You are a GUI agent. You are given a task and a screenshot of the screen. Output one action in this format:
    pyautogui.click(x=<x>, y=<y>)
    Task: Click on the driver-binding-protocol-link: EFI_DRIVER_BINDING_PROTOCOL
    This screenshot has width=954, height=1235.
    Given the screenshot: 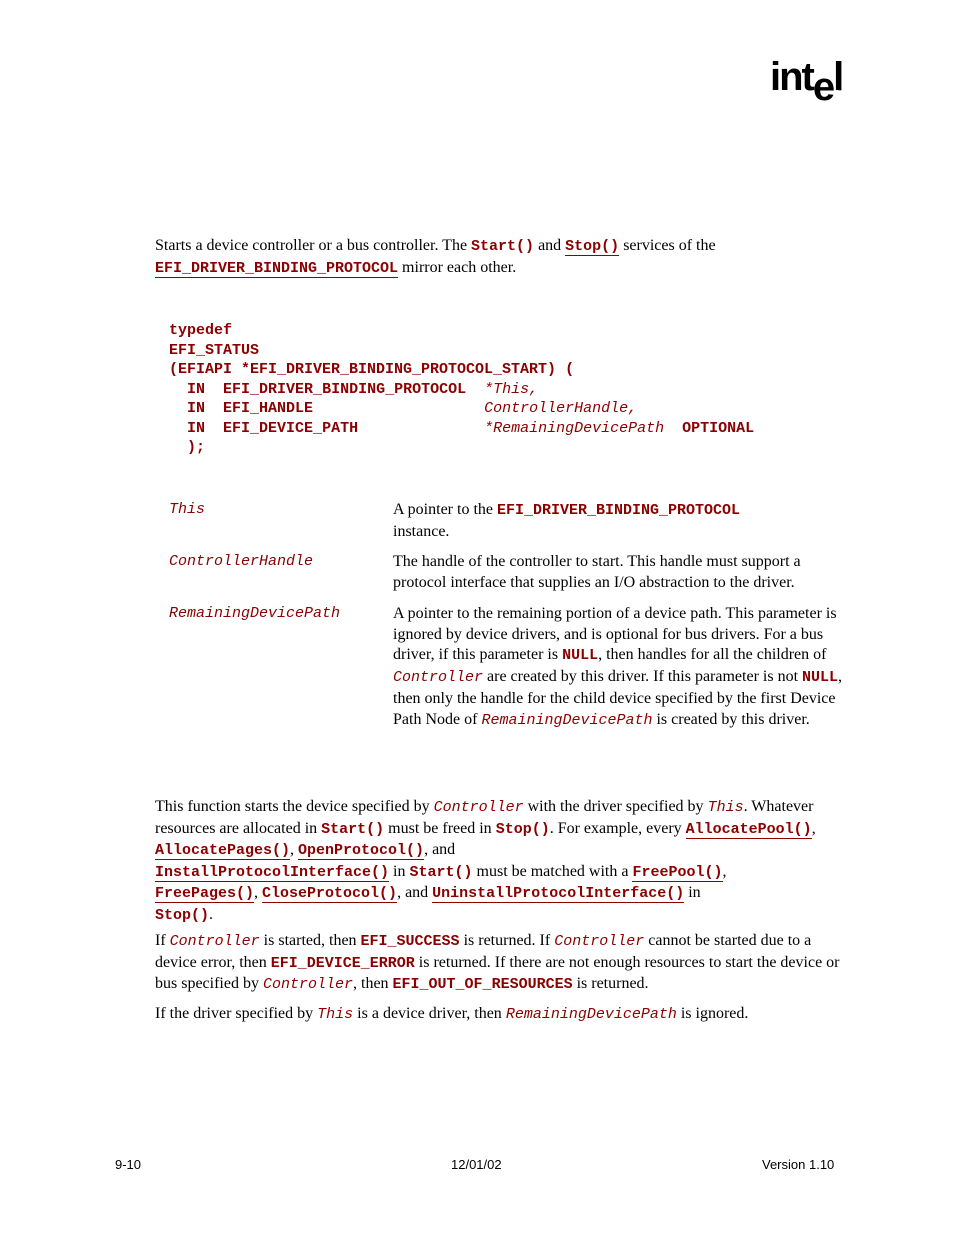 What is the action you would take?
    pyautogui.click(x=277, y=268)
    